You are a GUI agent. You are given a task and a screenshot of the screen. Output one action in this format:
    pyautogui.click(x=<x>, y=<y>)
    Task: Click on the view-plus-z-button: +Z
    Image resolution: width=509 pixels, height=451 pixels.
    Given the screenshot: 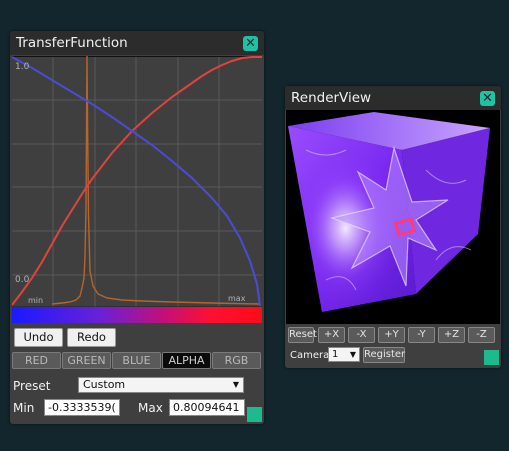 What is the action you would take?
    pyautogui.click(x=451, y=335)
    